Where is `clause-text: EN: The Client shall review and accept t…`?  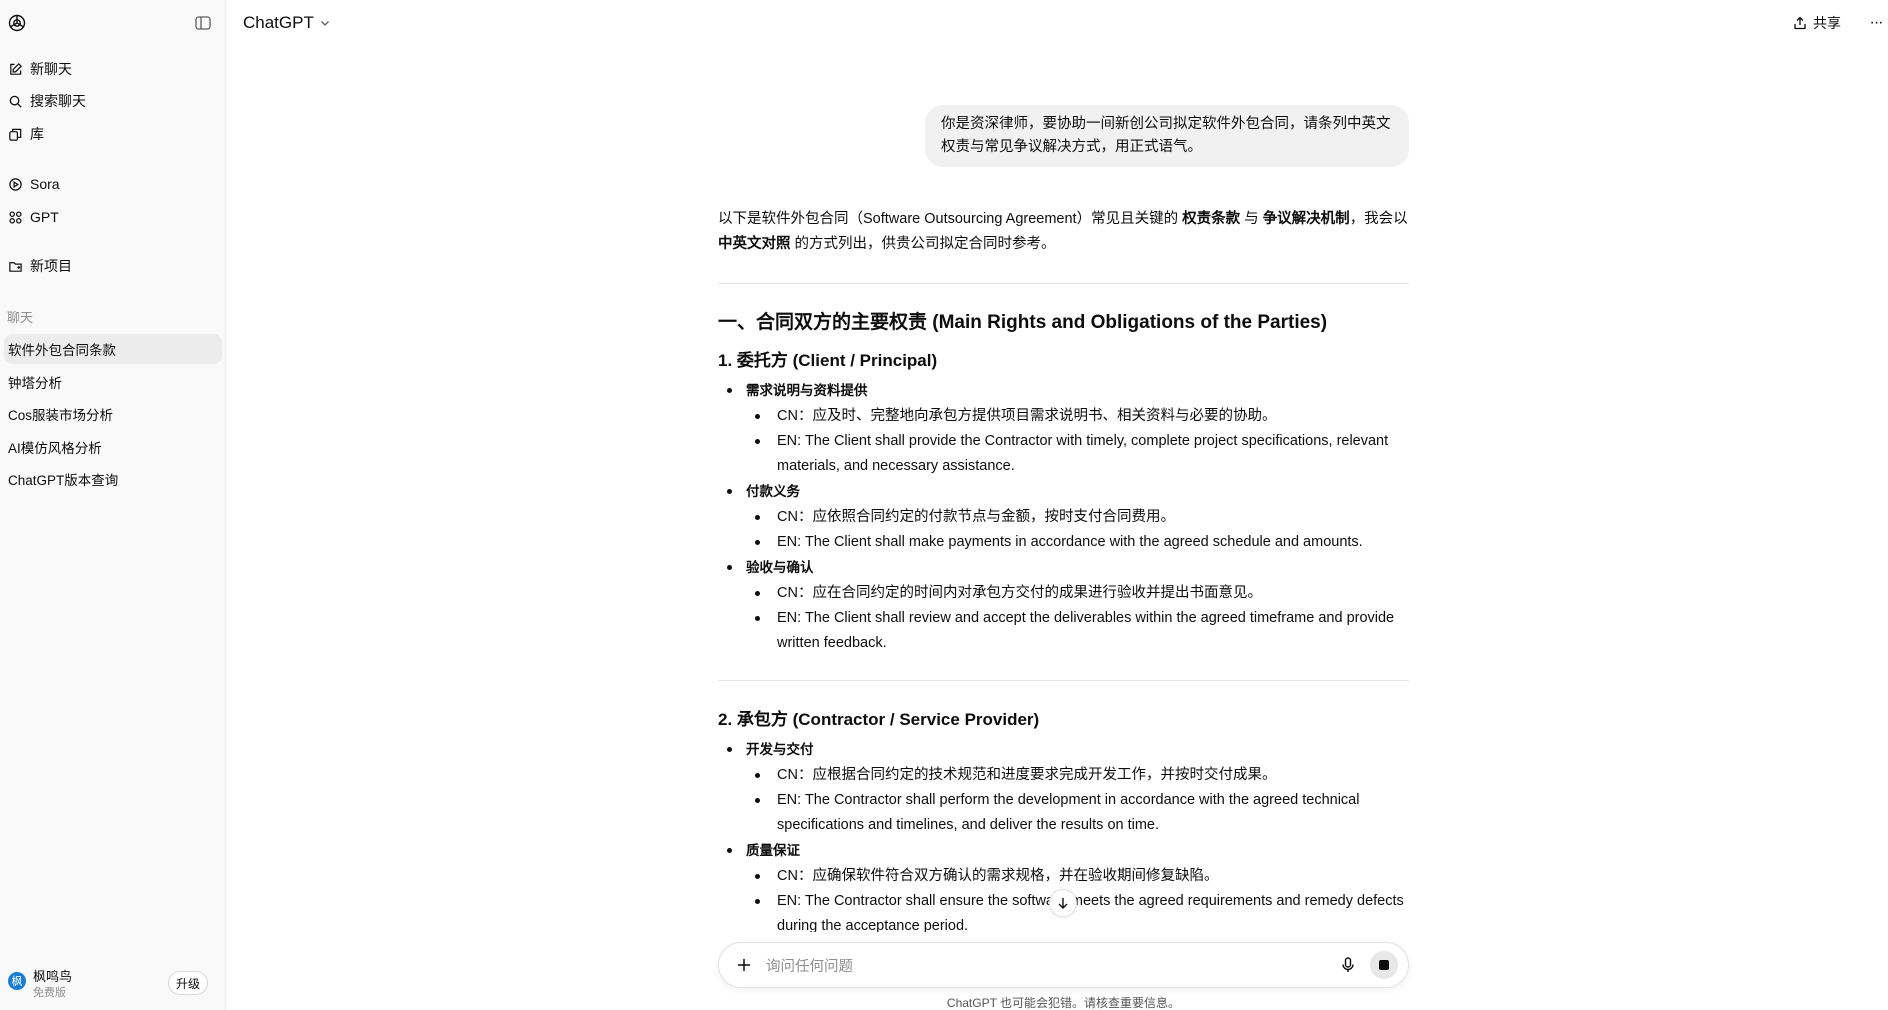 clause-text: EN: The Client shall review and accept t… is located at coordinates (1077, 631).